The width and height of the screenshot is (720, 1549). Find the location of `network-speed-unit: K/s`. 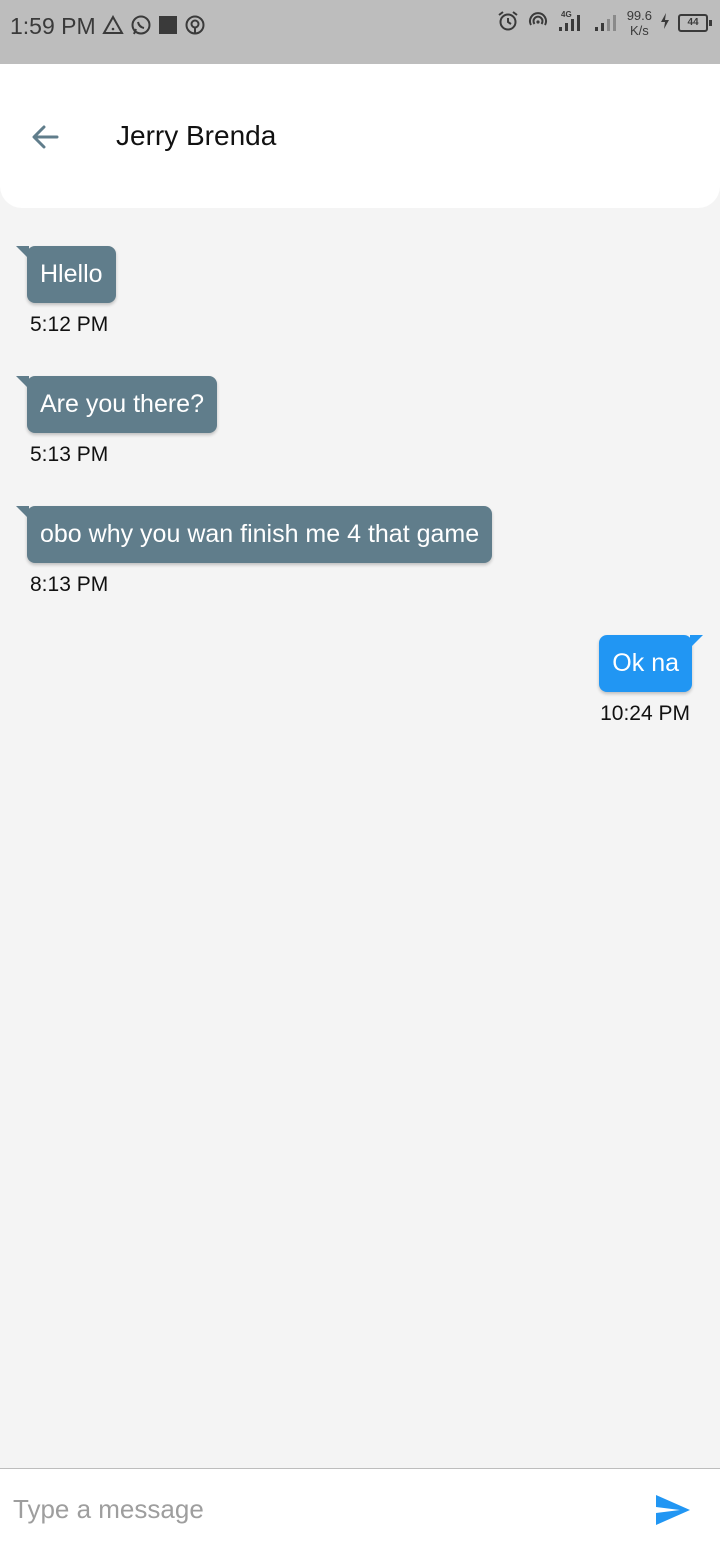

network-speed-unit: K/s is located at coordinates (639, 30).